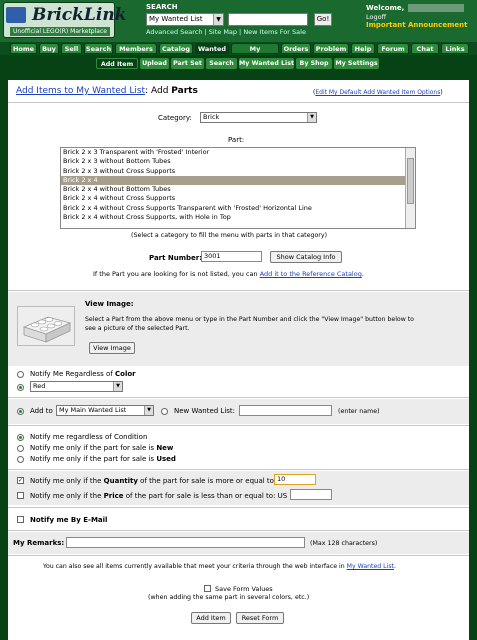 Image resolution: width=477 pixels, height=640 pixels. Describe the element at coordinates (185, 542) in the screenshot. I see `remarks-input` at that location.